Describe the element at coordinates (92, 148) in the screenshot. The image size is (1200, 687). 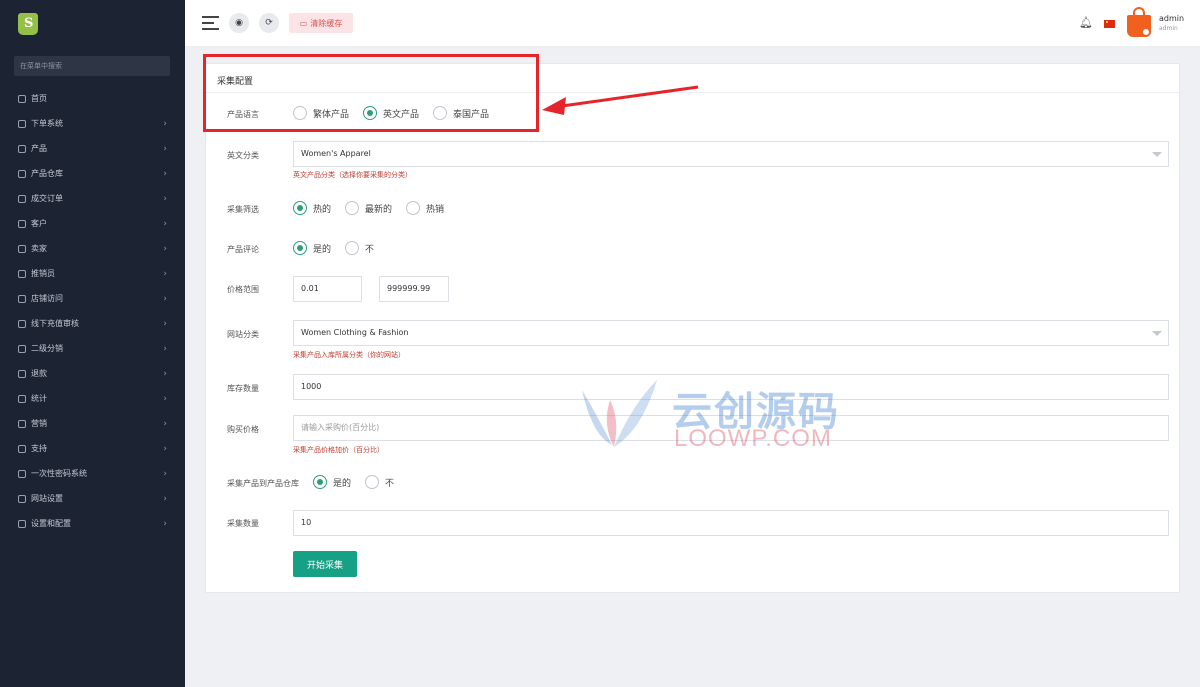
I see `sidebar-item: 产品 ›` at that location.